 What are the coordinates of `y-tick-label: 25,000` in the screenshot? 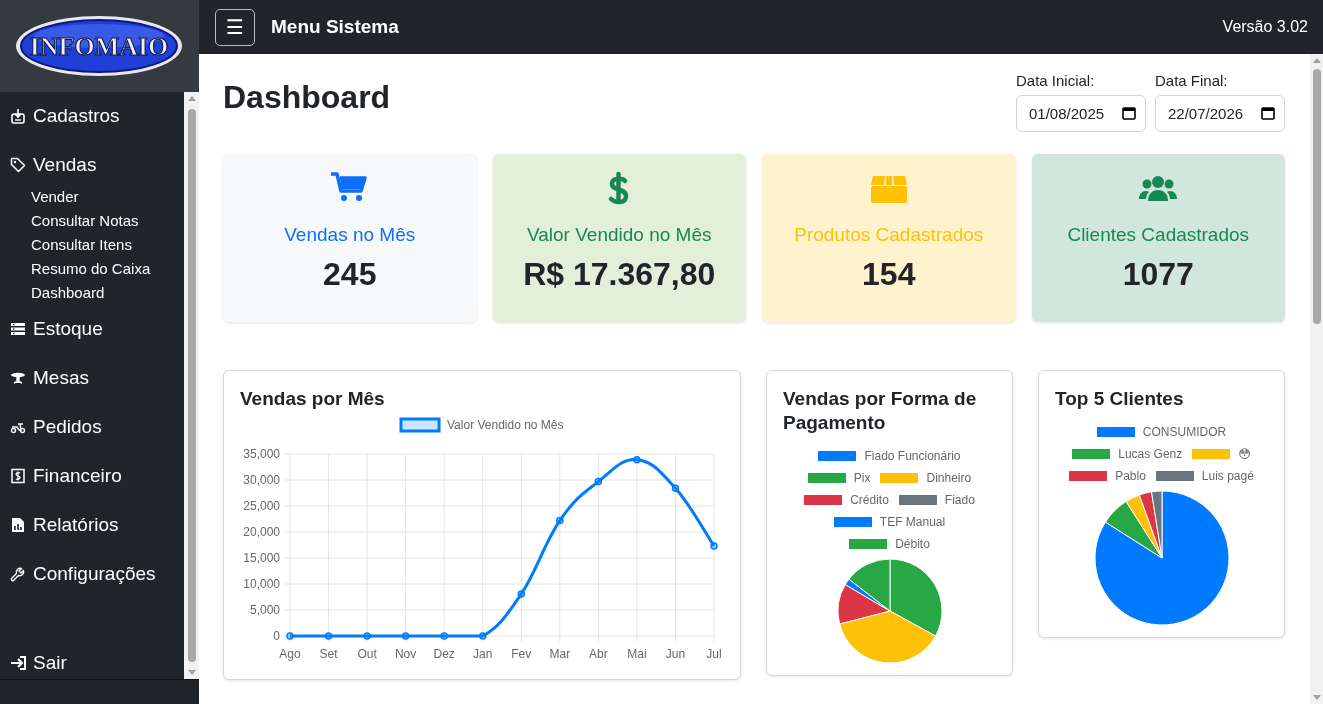 It's located at (261, 506).